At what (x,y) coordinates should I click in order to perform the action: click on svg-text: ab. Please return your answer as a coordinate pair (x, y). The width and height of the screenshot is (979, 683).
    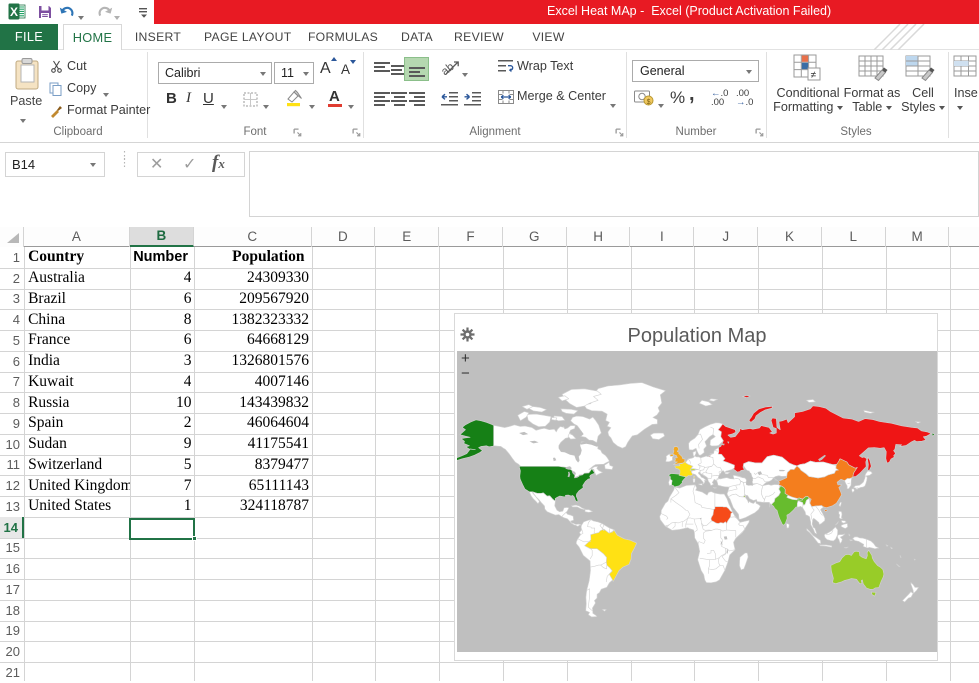
    Looking at the image, I should click on (449, 69).